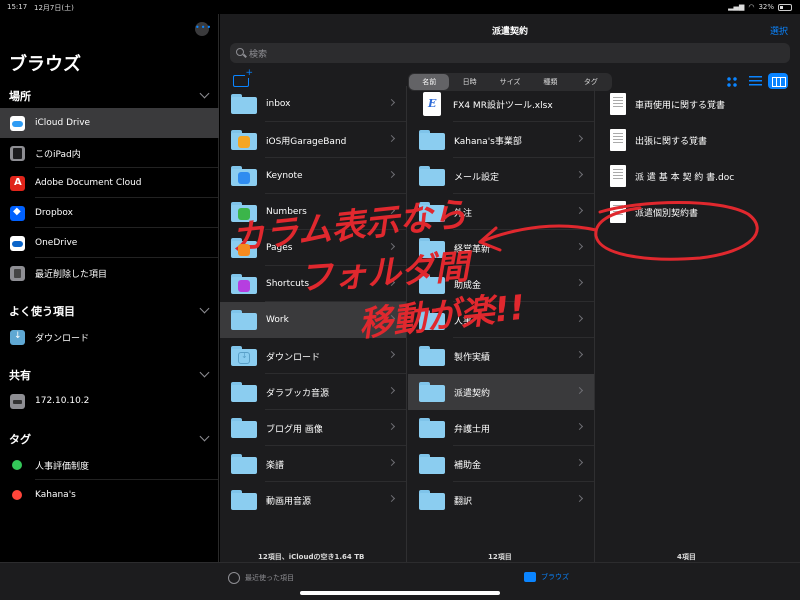  I want to click on list-item: 出張に関する覚書, so click(698, 140).